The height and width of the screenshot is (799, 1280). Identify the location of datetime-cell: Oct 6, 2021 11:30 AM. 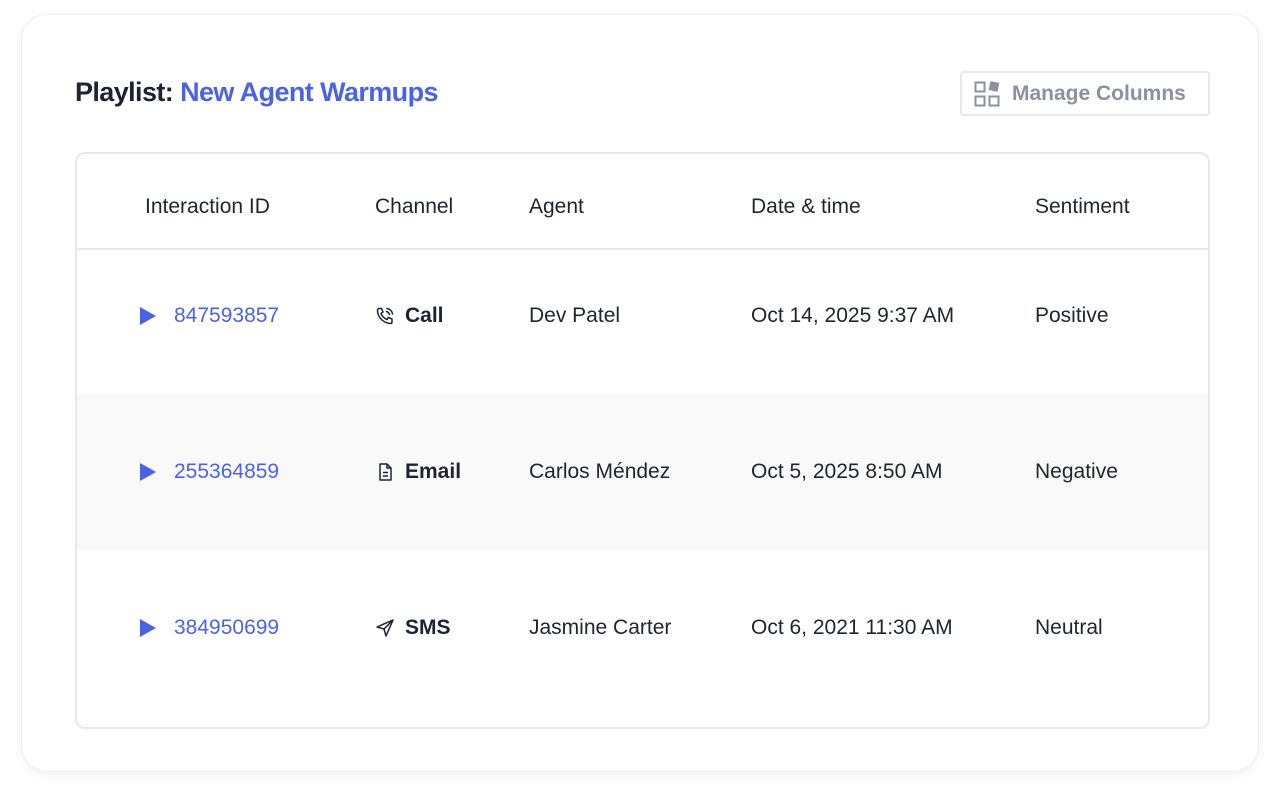
(852, 627).